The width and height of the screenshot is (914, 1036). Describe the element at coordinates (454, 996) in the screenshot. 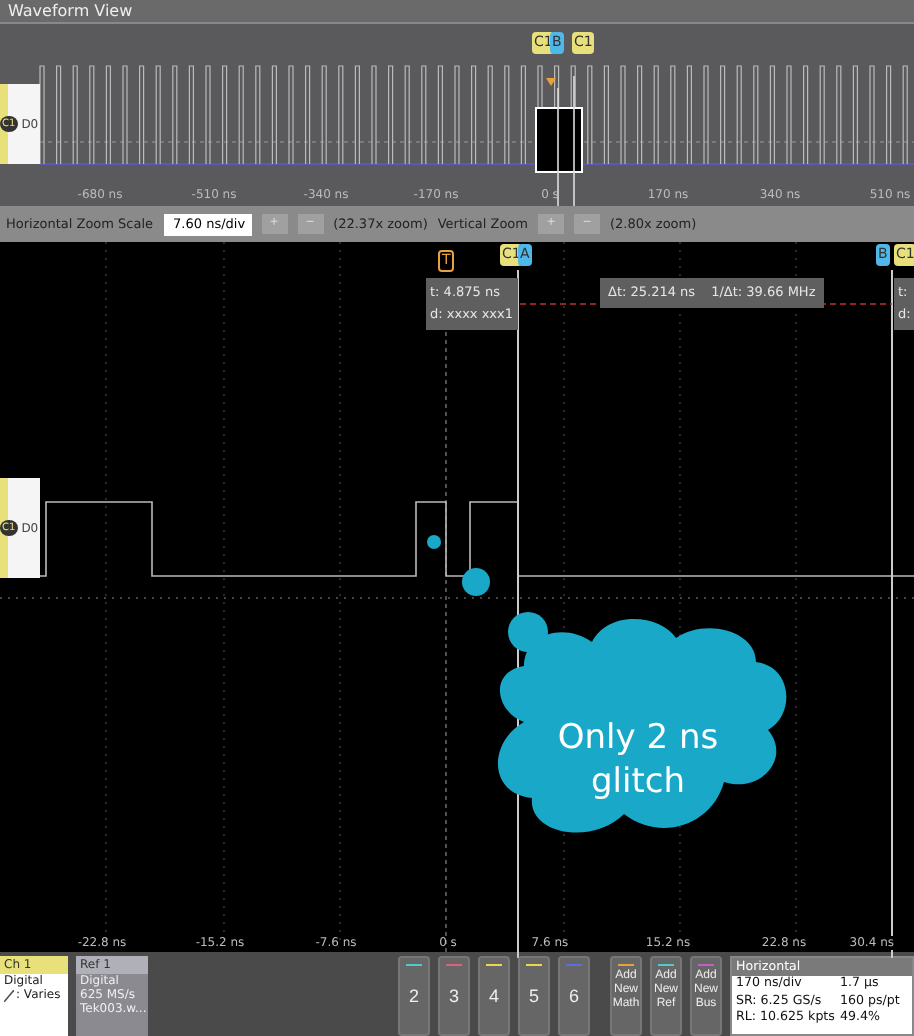

I see `channel-button: 3` at that location.